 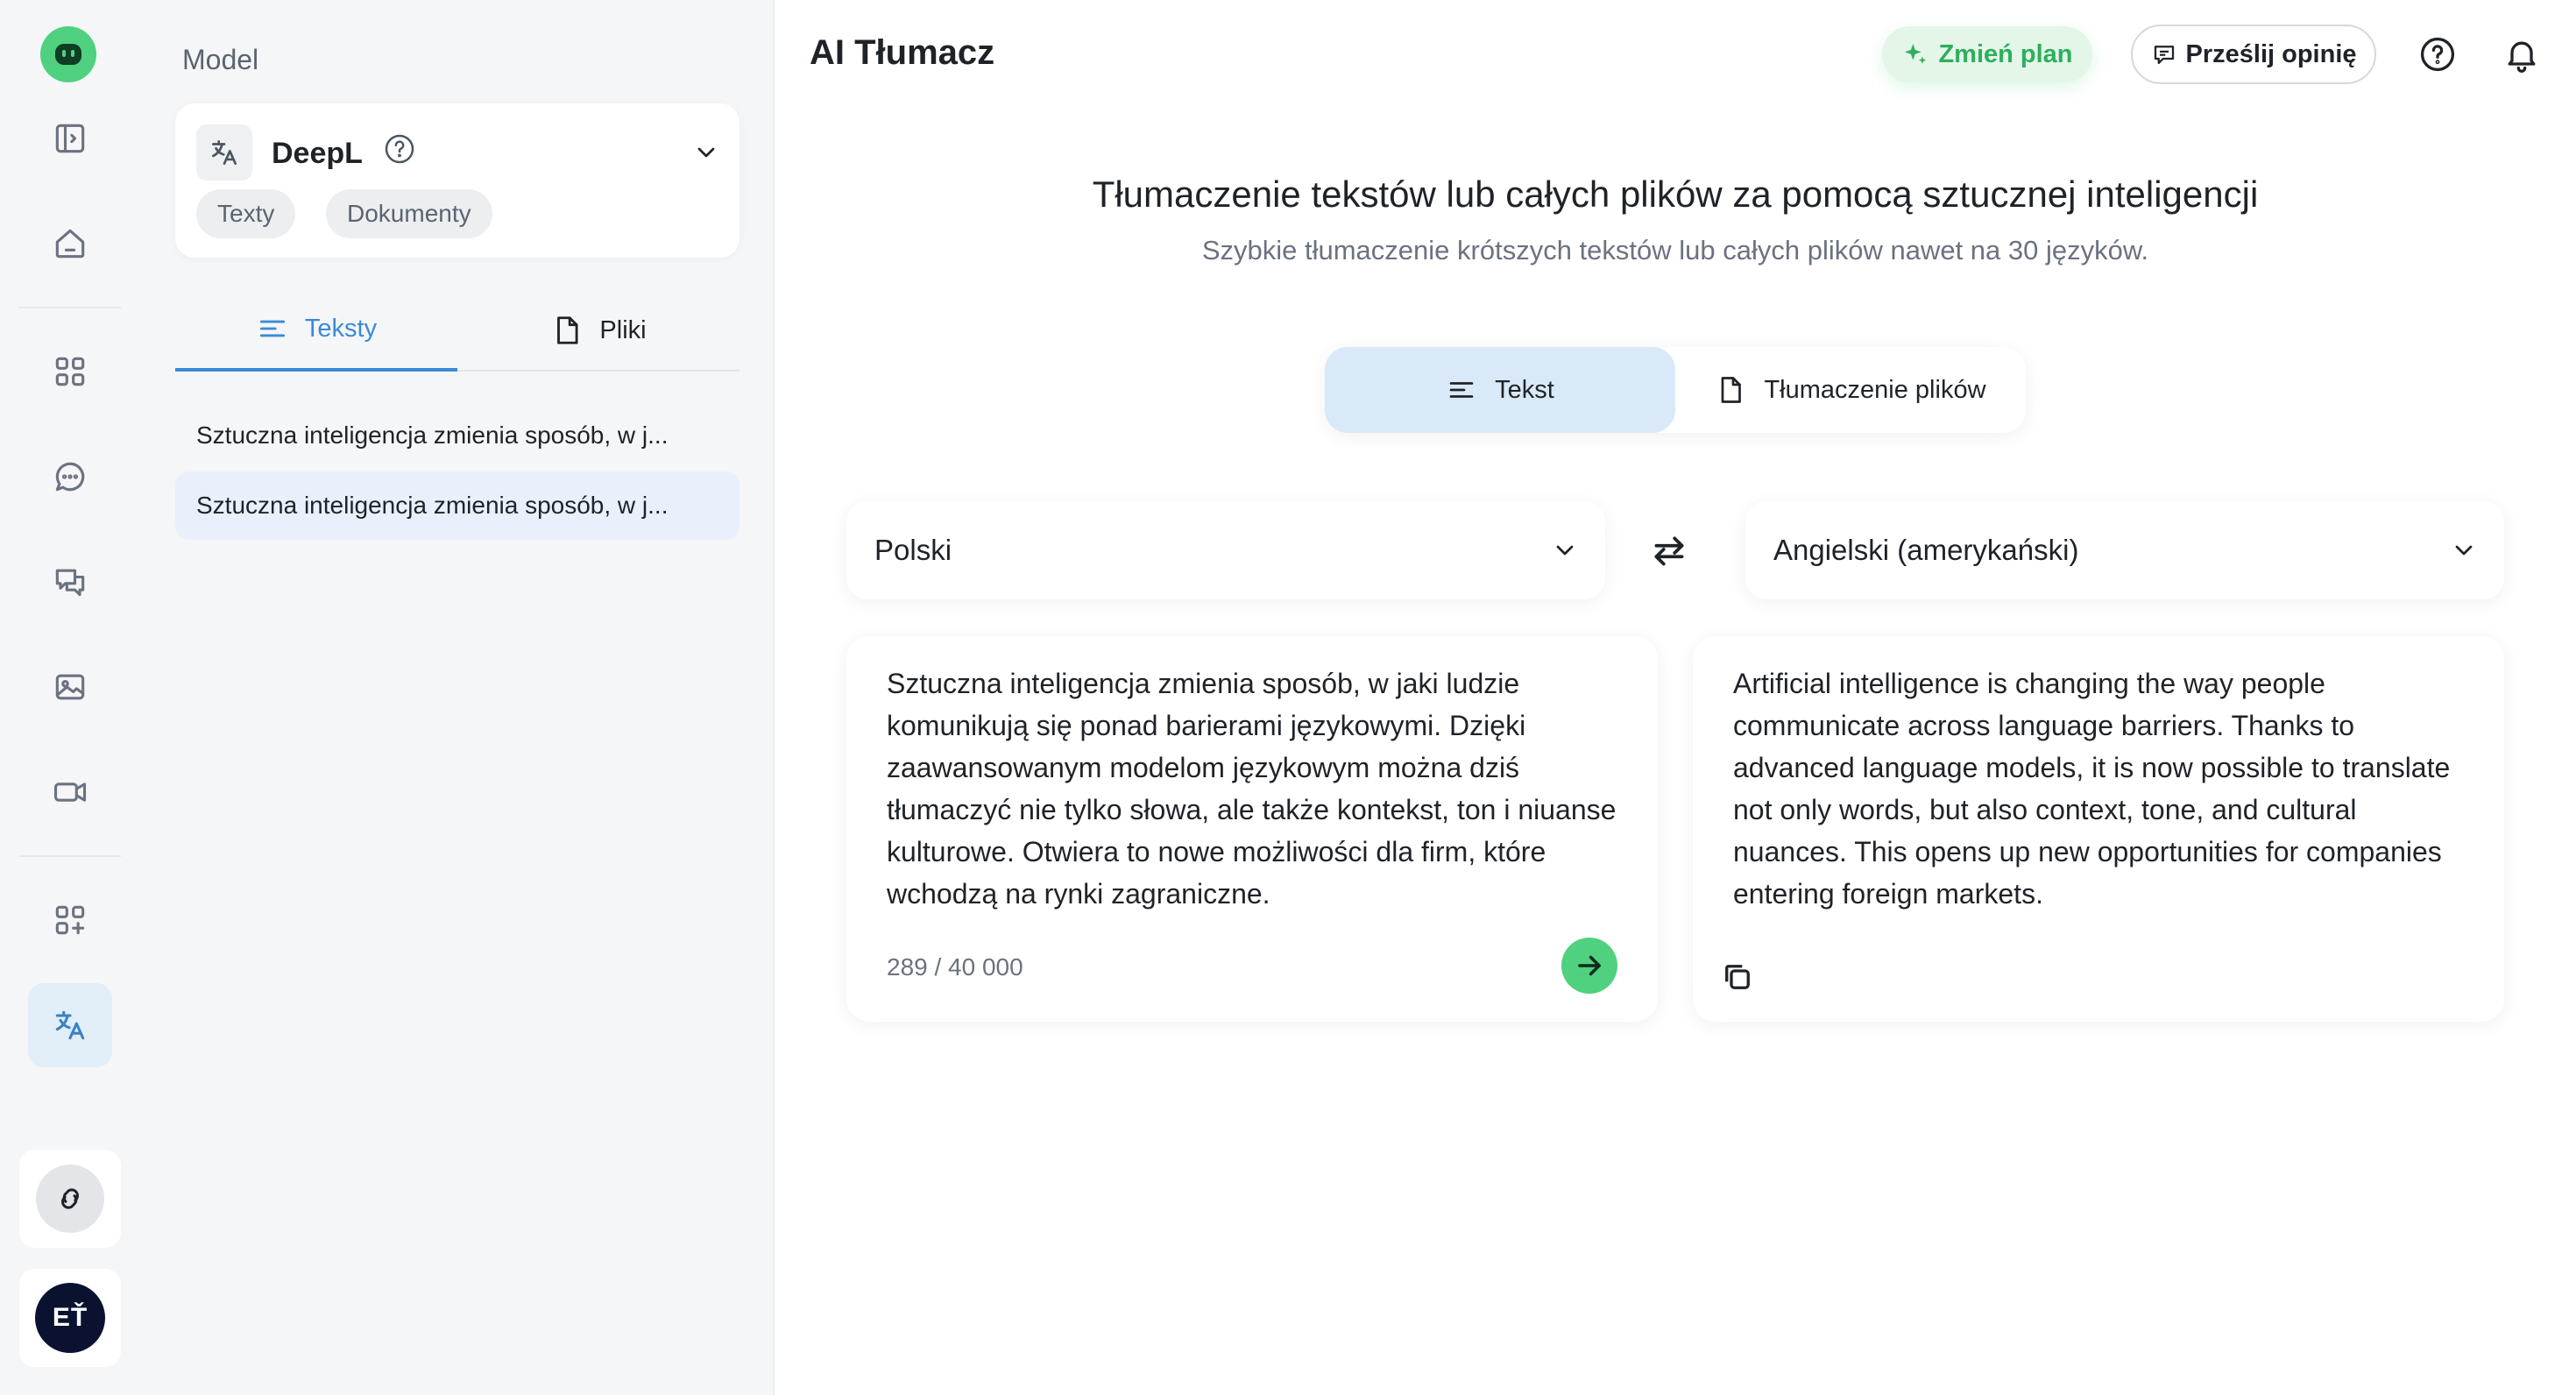 I want to click on translate-button, so click(x=1589, y=966).